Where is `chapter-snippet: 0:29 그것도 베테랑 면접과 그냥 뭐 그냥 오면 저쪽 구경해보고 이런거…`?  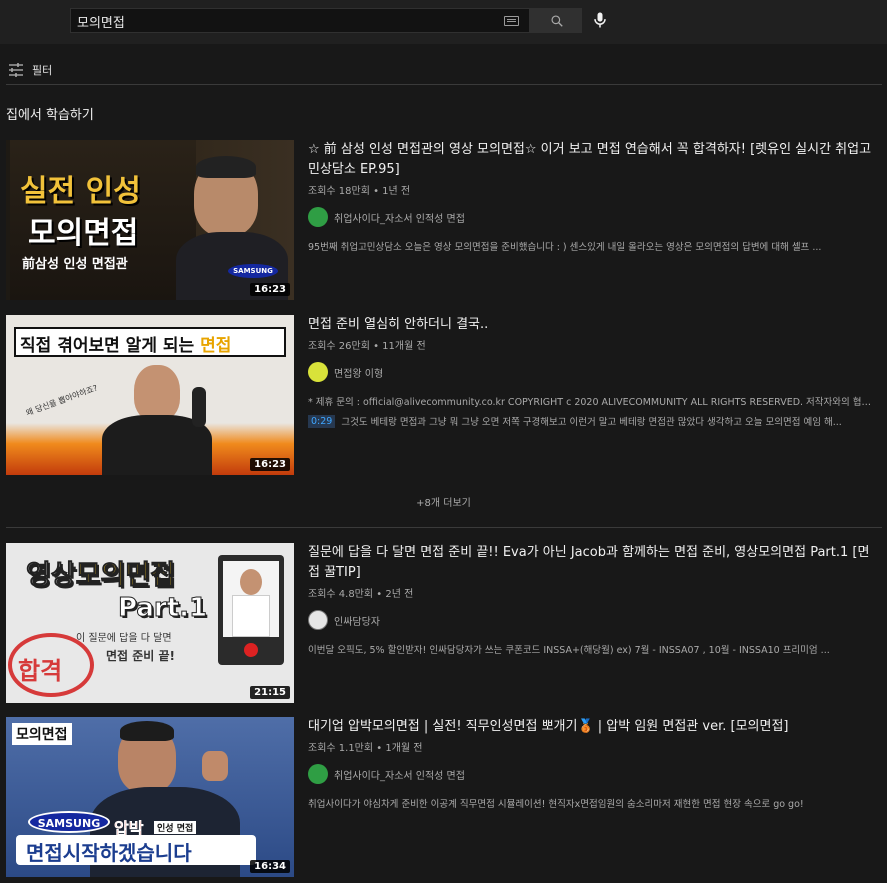 chapter-snippet: 0:29 그것도 베테랑 면접과 그냥 뭐 그냥 오면 저쪽 구경해보고 이런거… is located at coordinates (595, 421).